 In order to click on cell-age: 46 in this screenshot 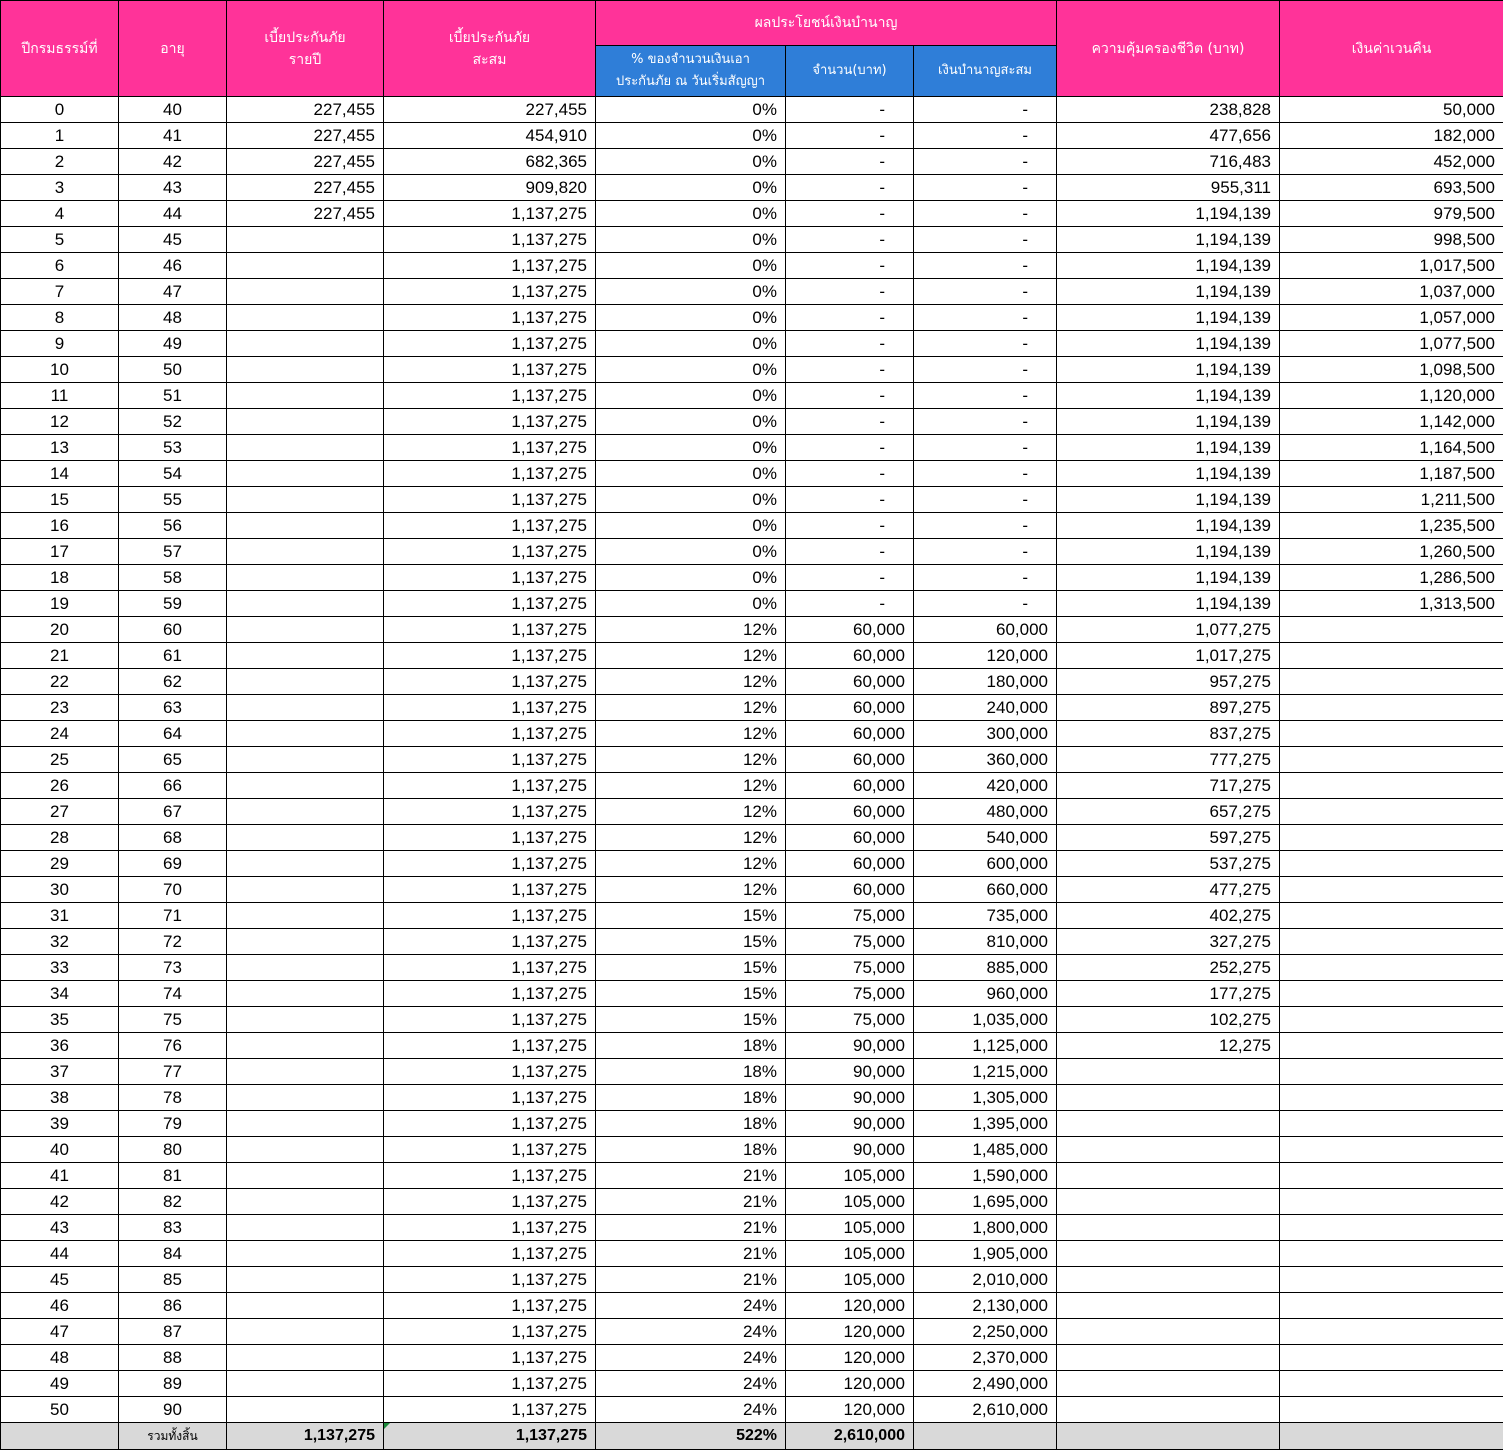, I will do `click(172, 265)`.